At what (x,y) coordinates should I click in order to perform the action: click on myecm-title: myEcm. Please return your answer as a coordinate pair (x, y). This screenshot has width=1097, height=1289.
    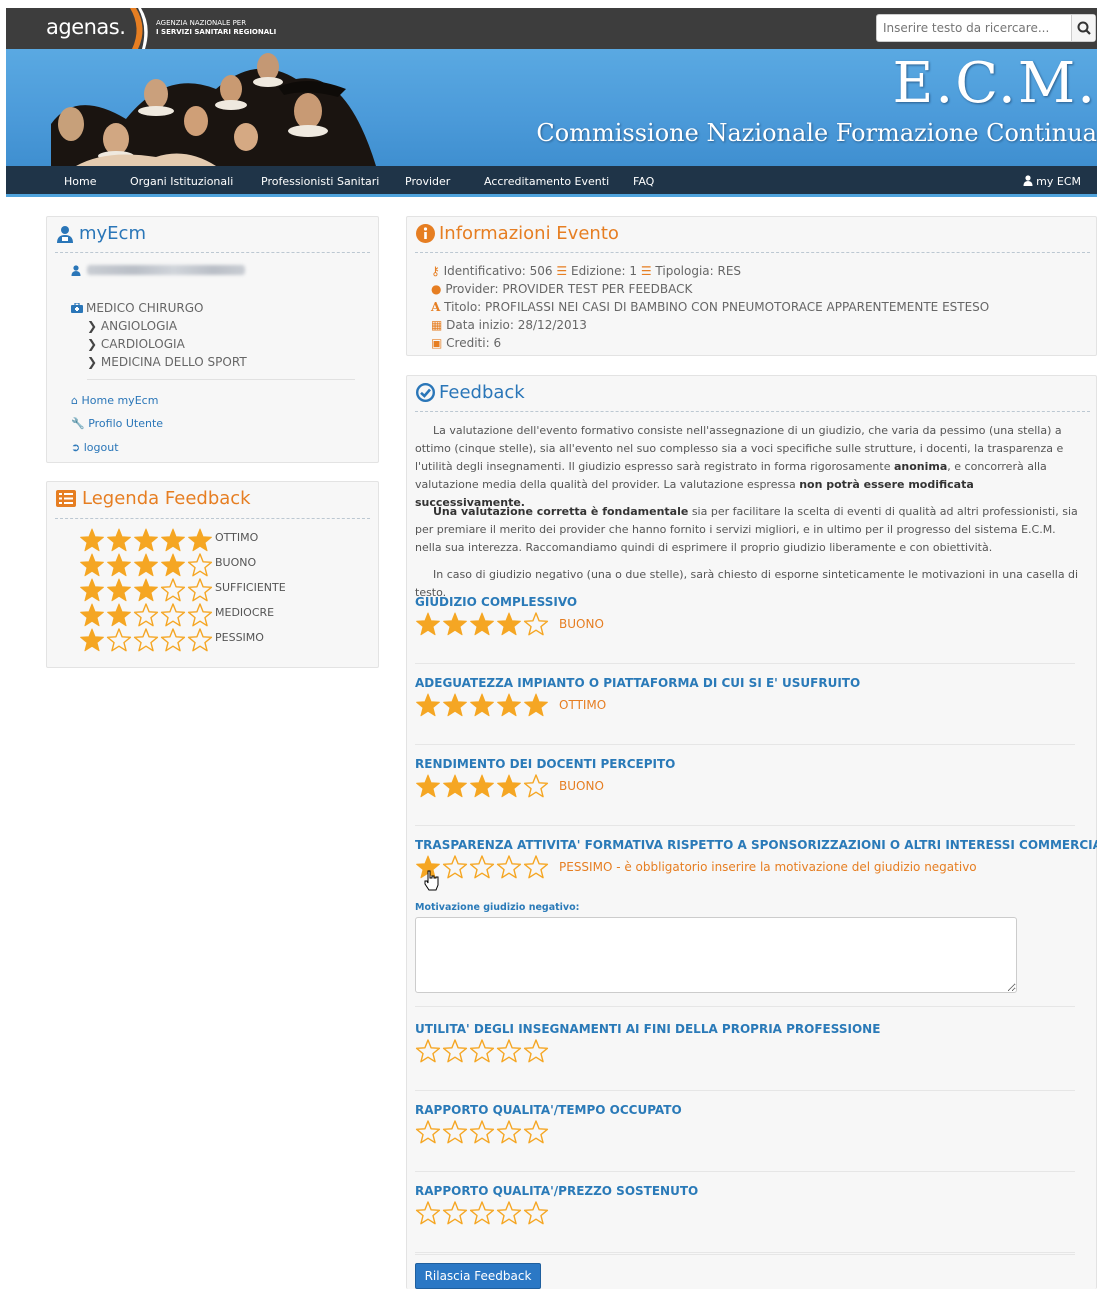
    Looking at the image, I should click on (112, 233).